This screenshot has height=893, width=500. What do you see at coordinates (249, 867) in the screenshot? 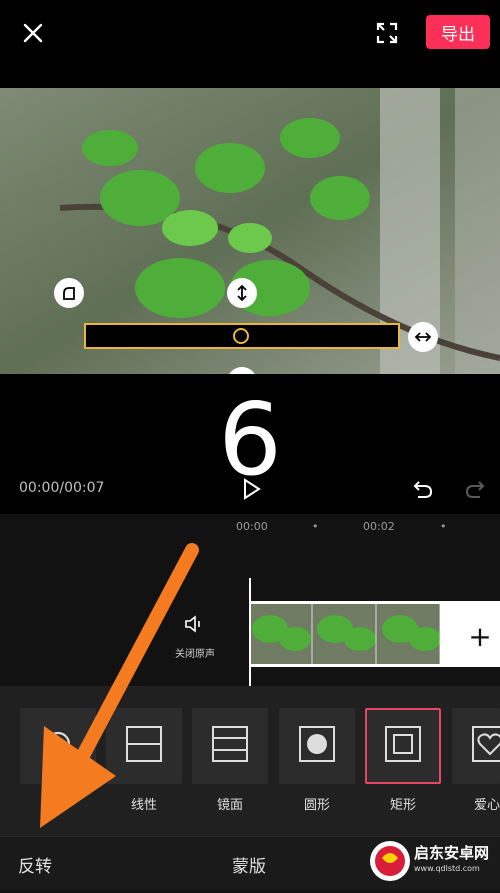
I see `panel-title: 蒙版` at bounding box center [249, 867].